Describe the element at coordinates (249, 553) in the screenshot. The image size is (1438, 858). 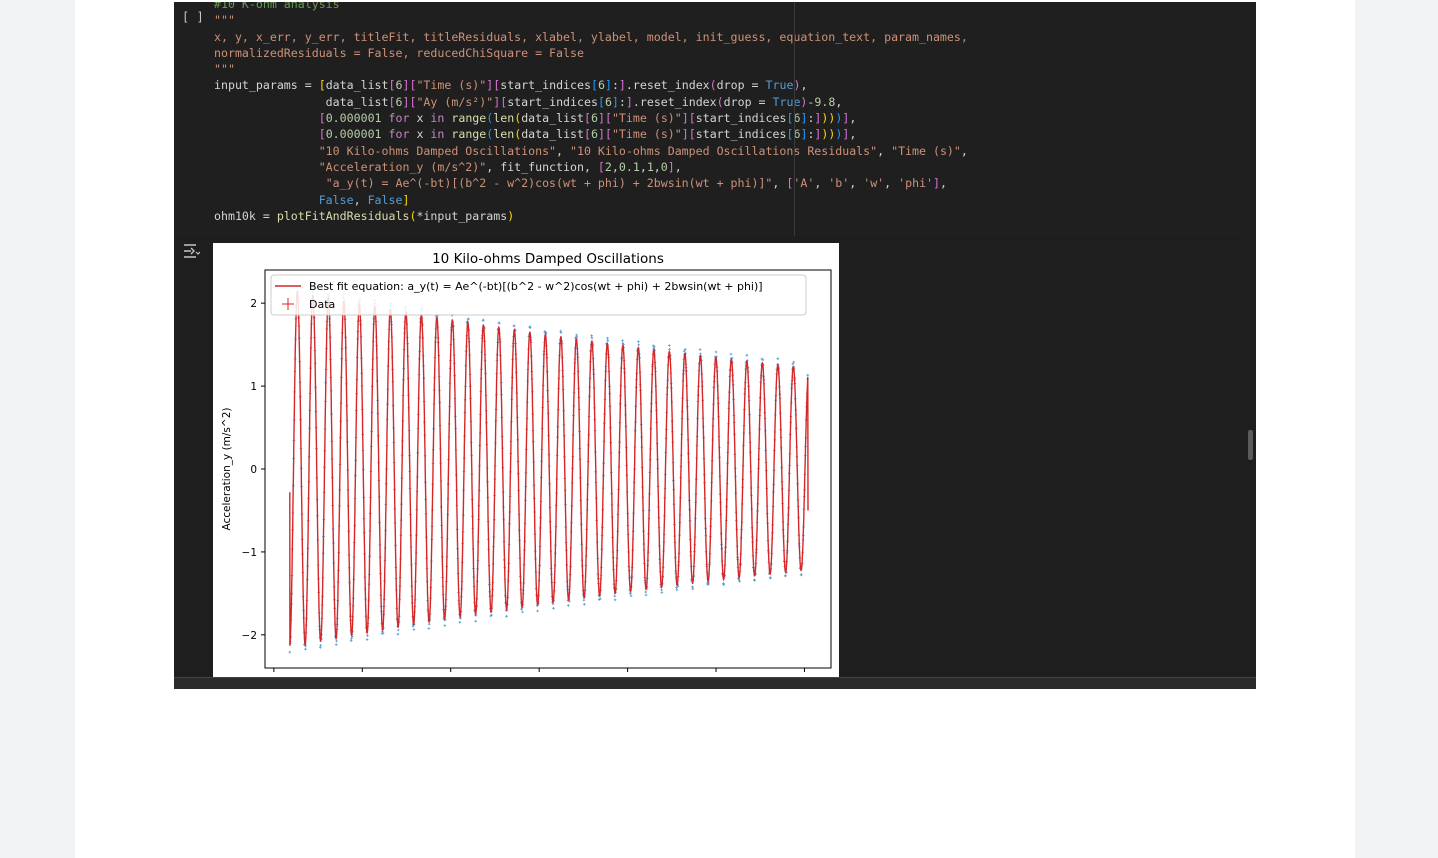
I see `y-tick-label: −1` at that location.